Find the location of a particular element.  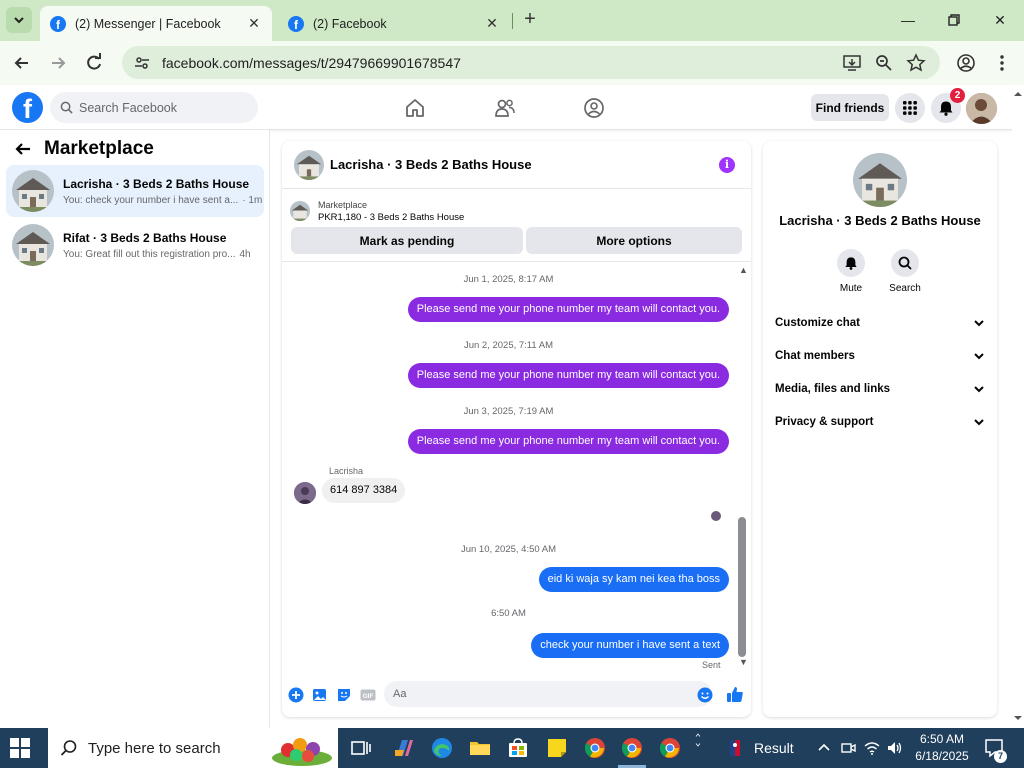

facebook-logo: f is located at coordinates (27, 107).